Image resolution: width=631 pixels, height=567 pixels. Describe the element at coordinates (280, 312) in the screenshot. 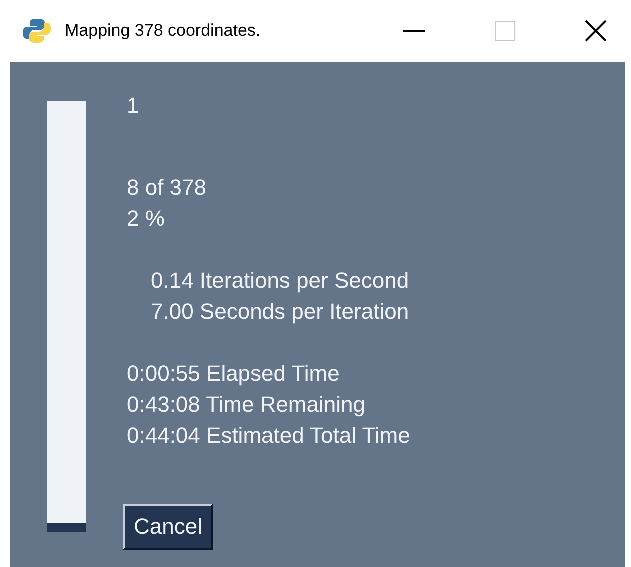

I see `status-text: 7.00 Seconds per Iteration` at that location.